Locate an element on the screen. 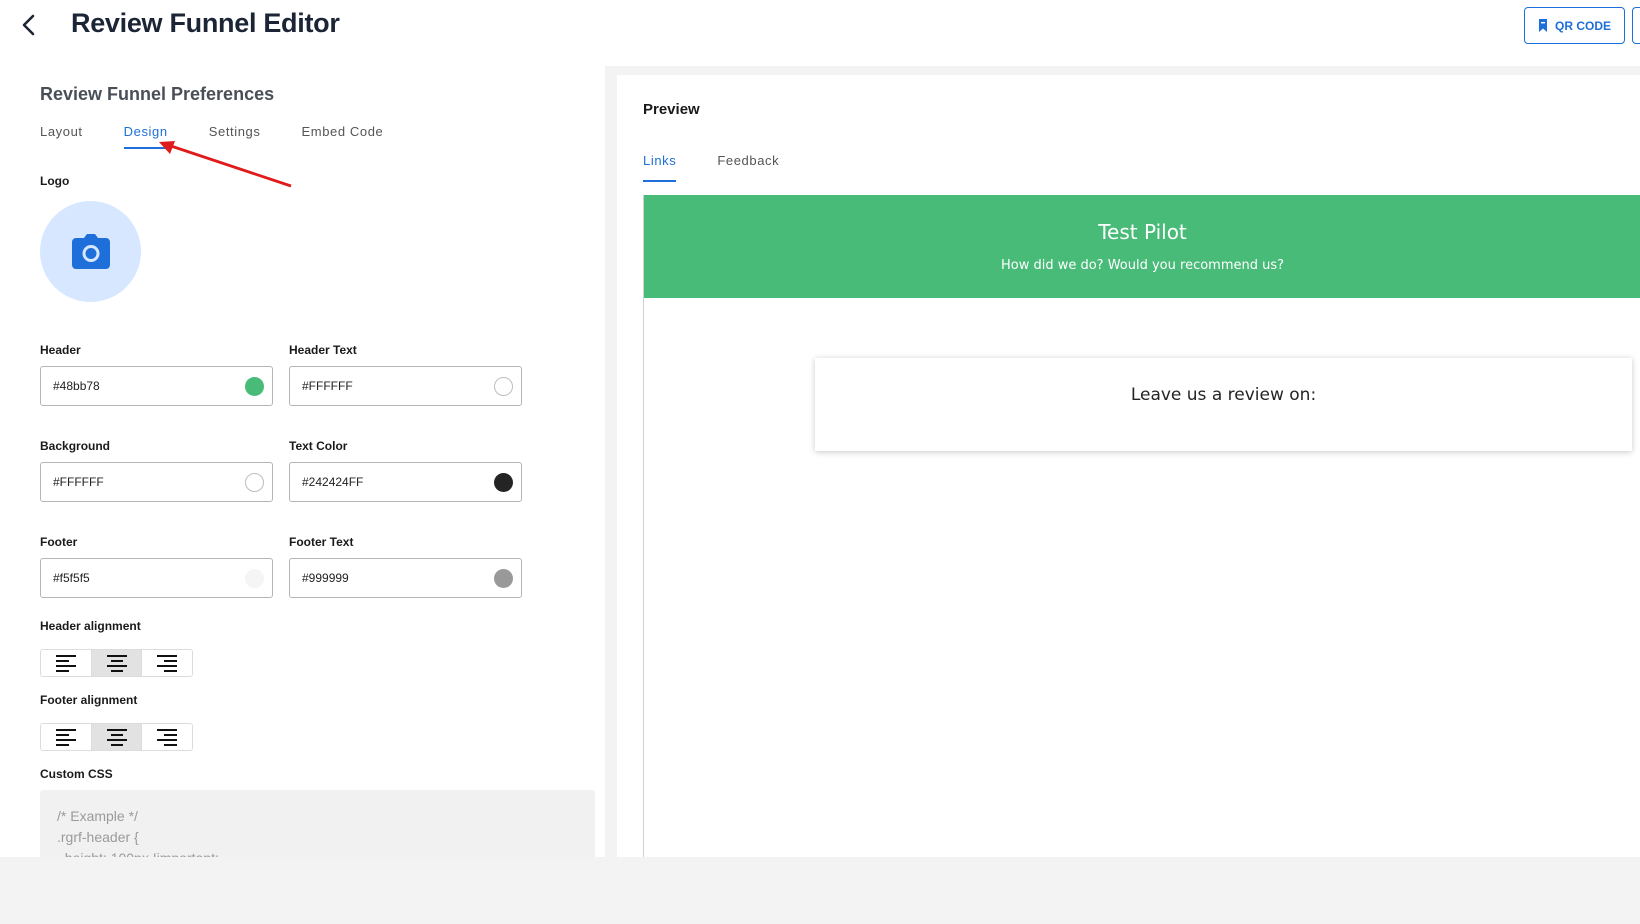 Image resolution: width=1640 pixels, height=924 pixels. footer-alignment-group is located at coordinates (116, 737).